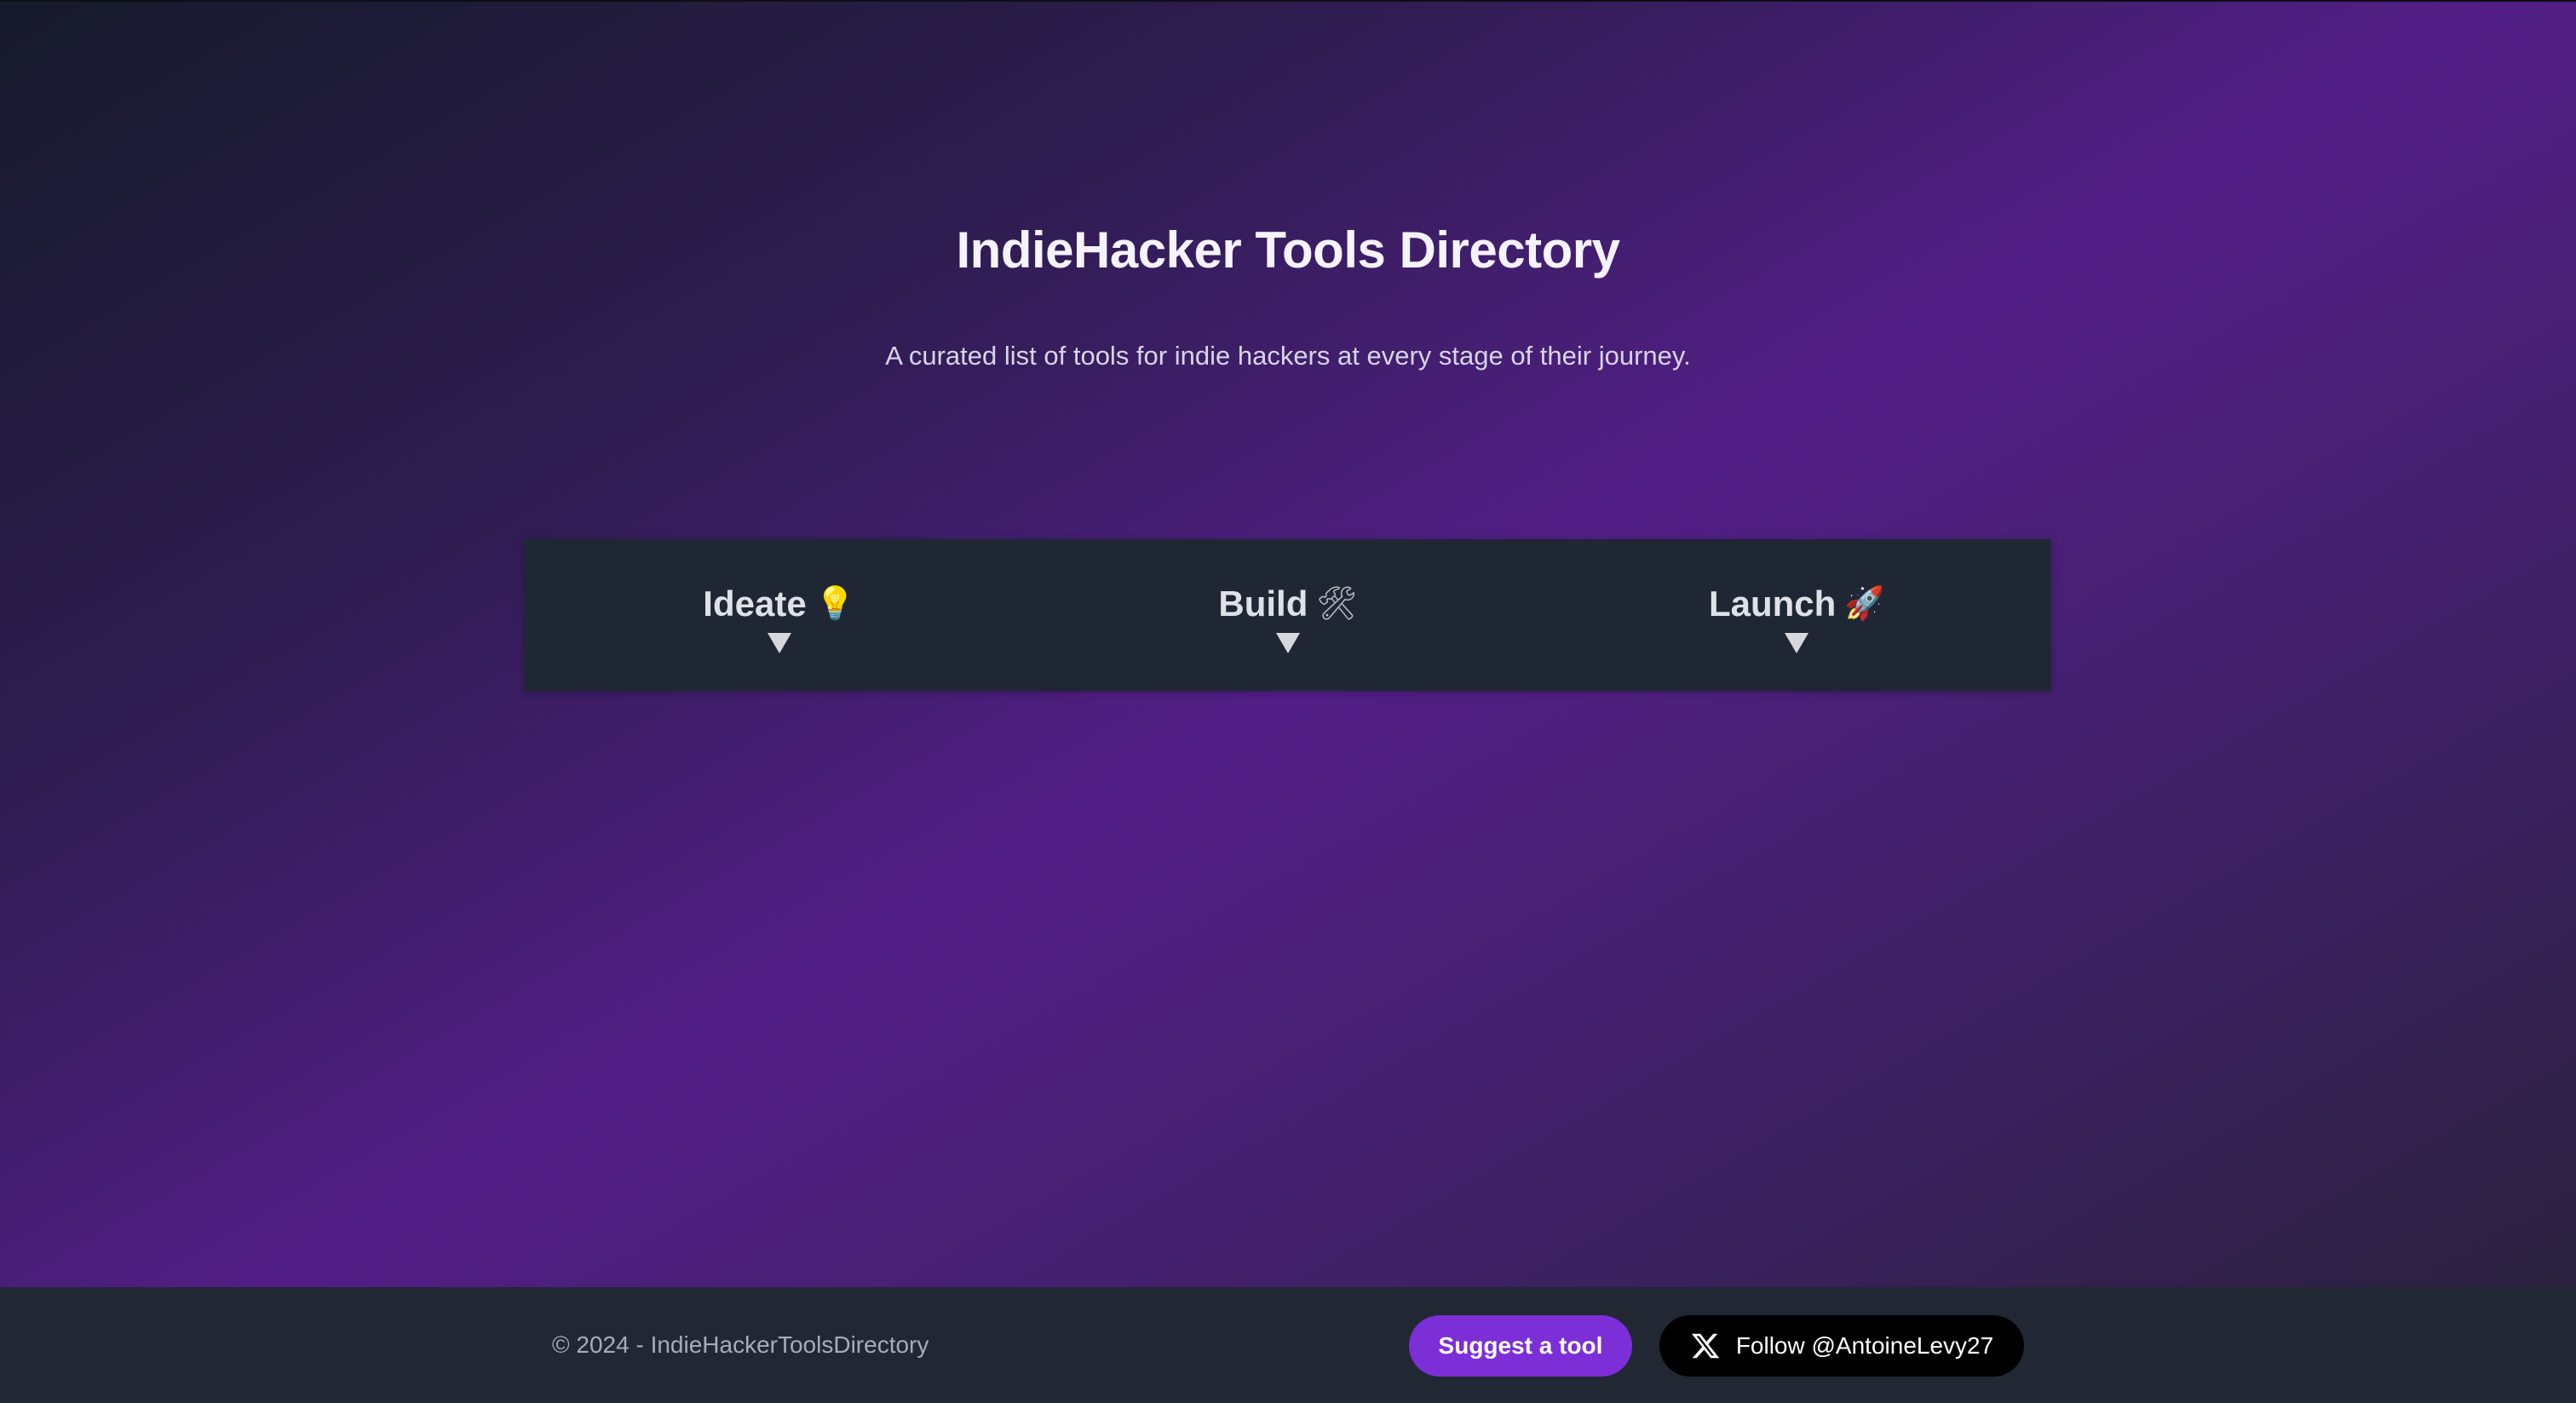 This screenshot has height=1403, width=2576. I want to click on follow-twitter-button: Follow @AntoineLevy27, so click(1841, 1346).